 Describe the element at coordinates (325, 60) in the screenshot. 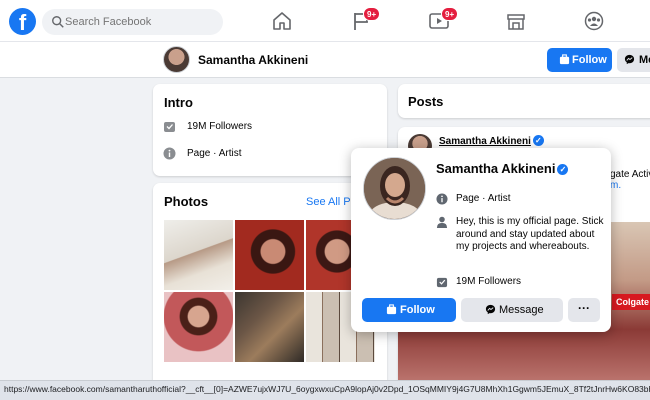

I see `profile-header-strip: Samantha Akkineni Follow Me` at that location.